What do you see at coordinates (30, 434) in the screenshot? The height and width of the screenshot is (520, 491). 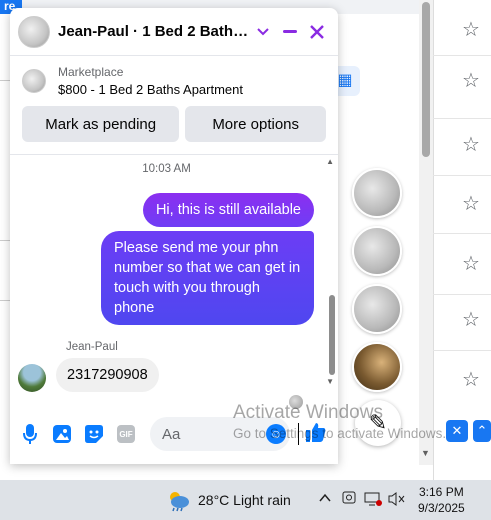 I see `mic-icon` at bounding box center [30, 434].